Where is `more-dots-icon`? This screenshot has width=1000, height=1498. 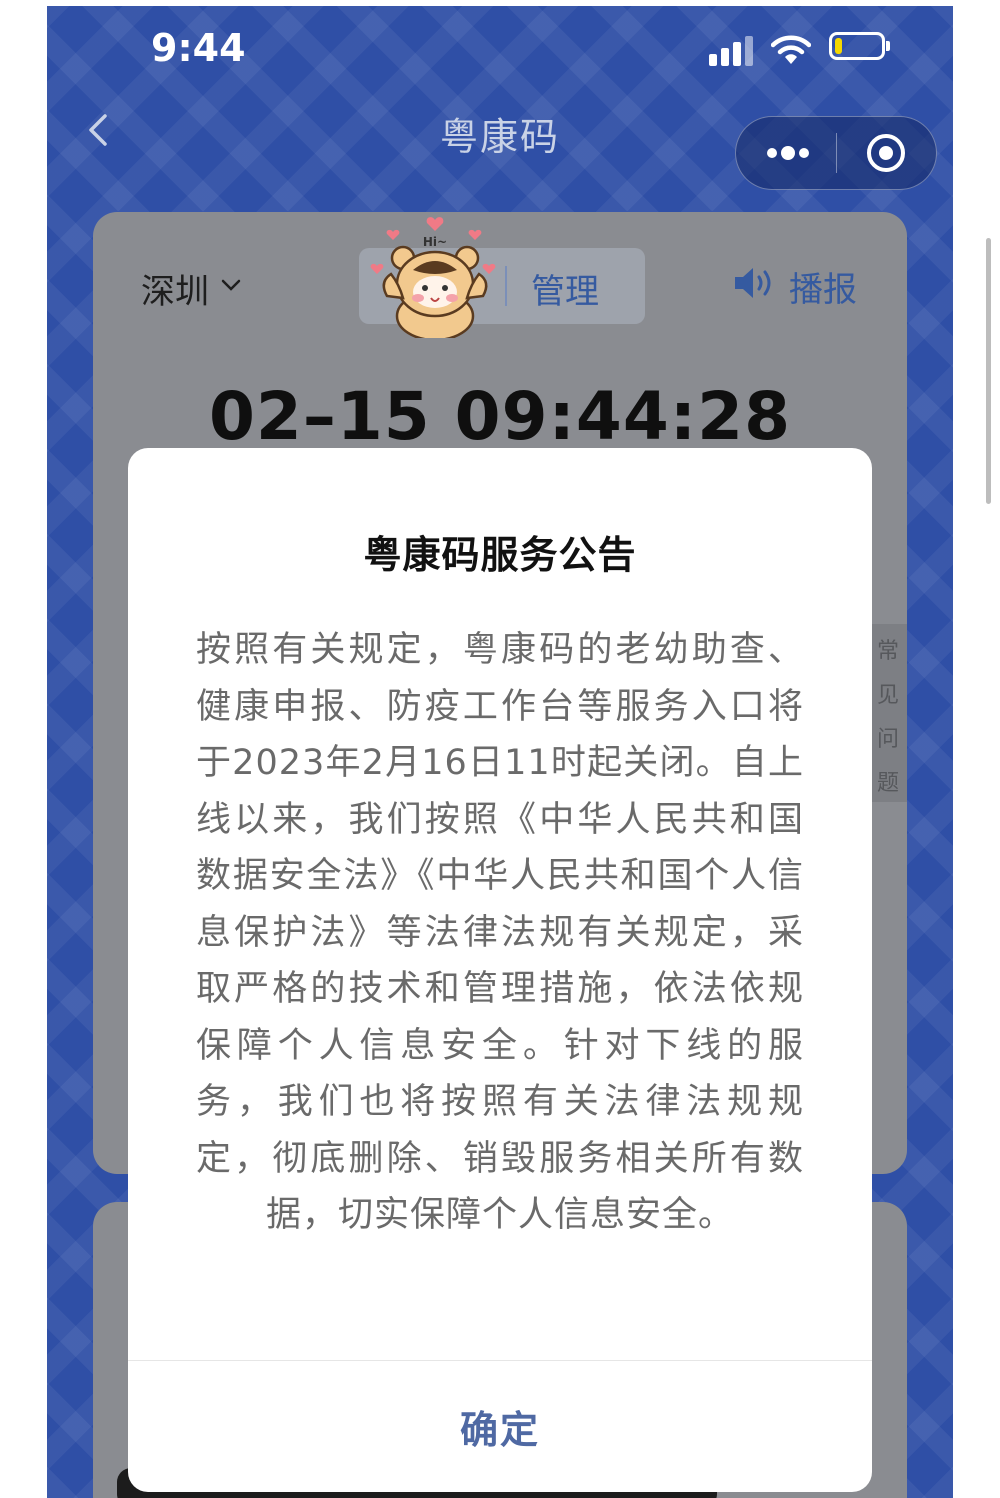 more-dots-icon is located at coordinates (789, 153).